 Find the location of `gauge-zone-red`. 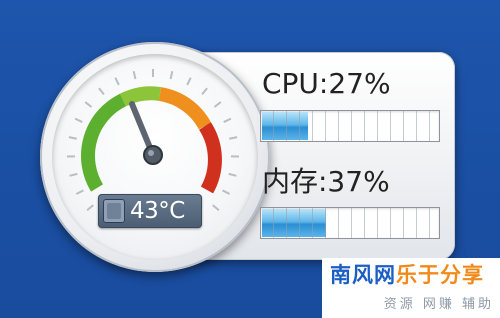

gauge-zone-red is located at coordinates (210, 158).